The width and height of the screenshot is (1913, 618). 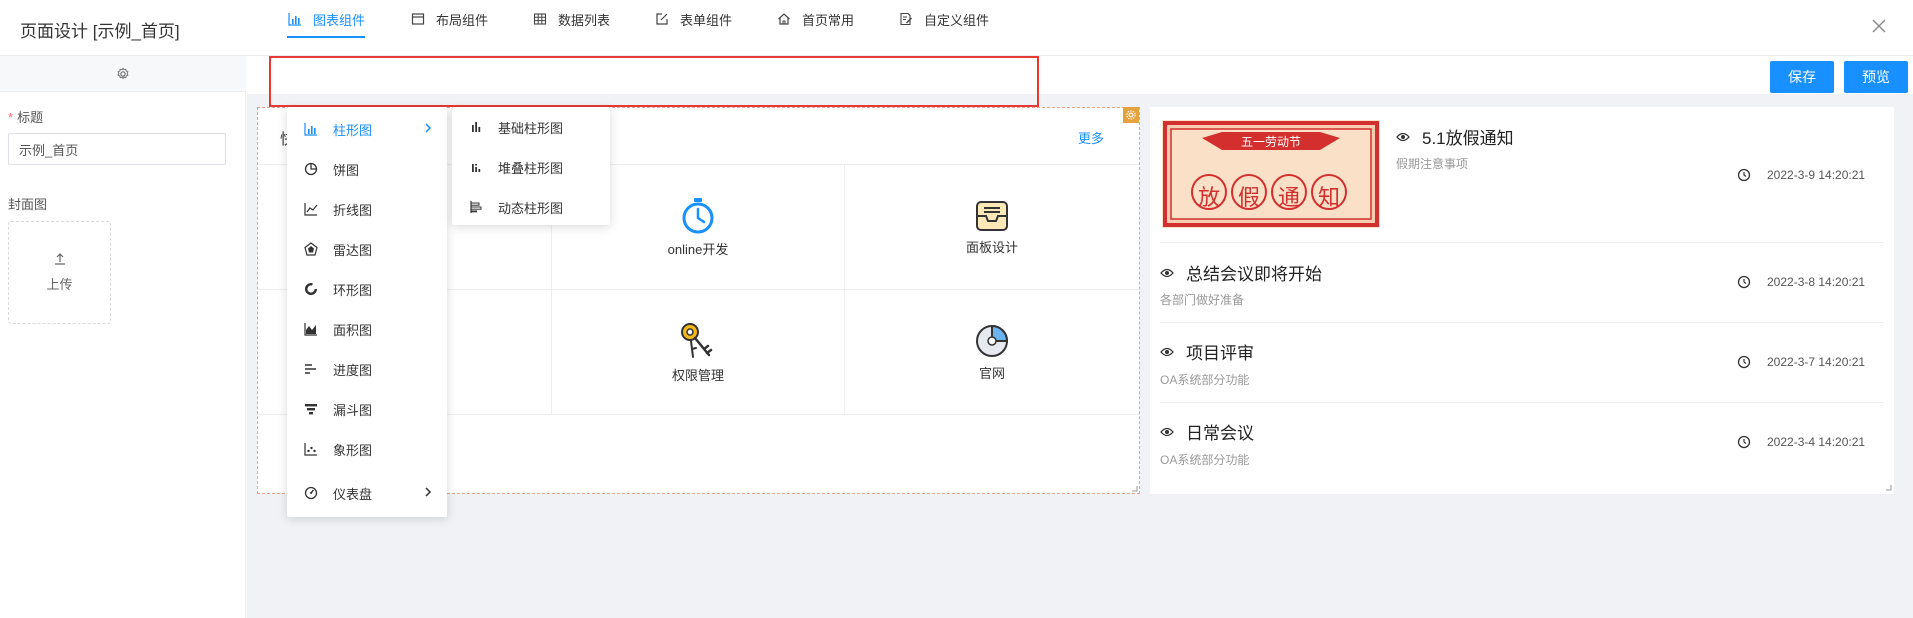 I want to click on pie-chart-icon, so click(x=311, y=169).